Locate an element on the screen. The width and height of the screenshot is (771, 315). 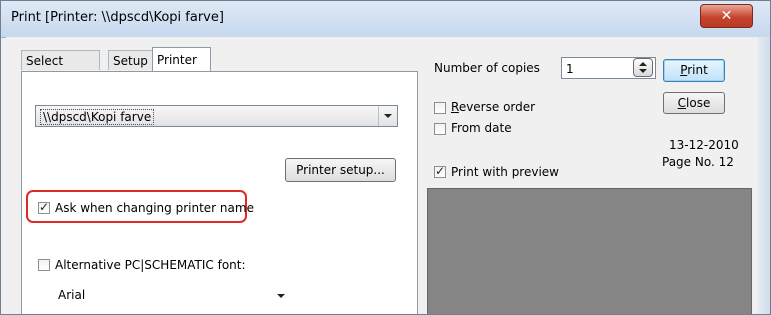
window-title: Print [Printer: \\dpscd\Kopi farve] is located at coordinates (117, 17).